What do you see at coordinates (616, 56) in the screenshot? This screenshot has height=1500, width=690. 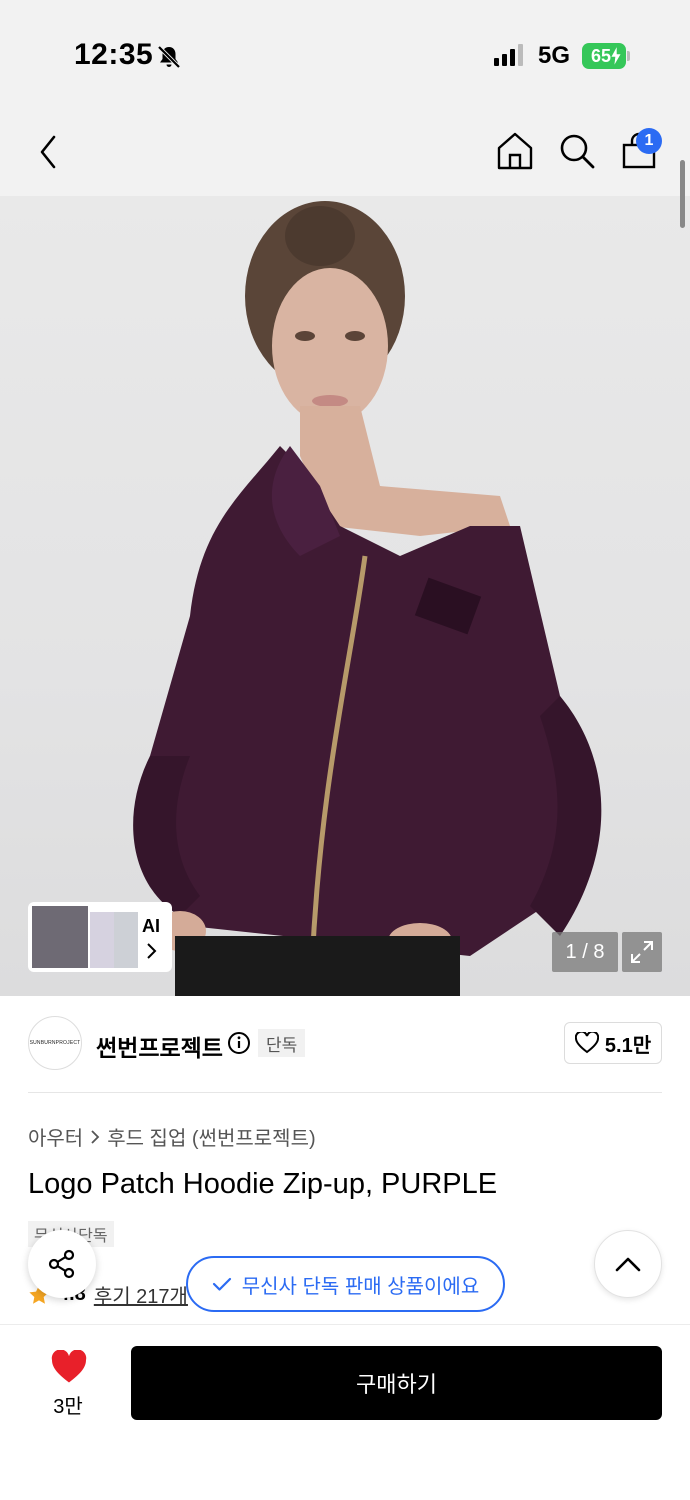 I see `charging-bolt-icon` at bounding box center [616, 56].